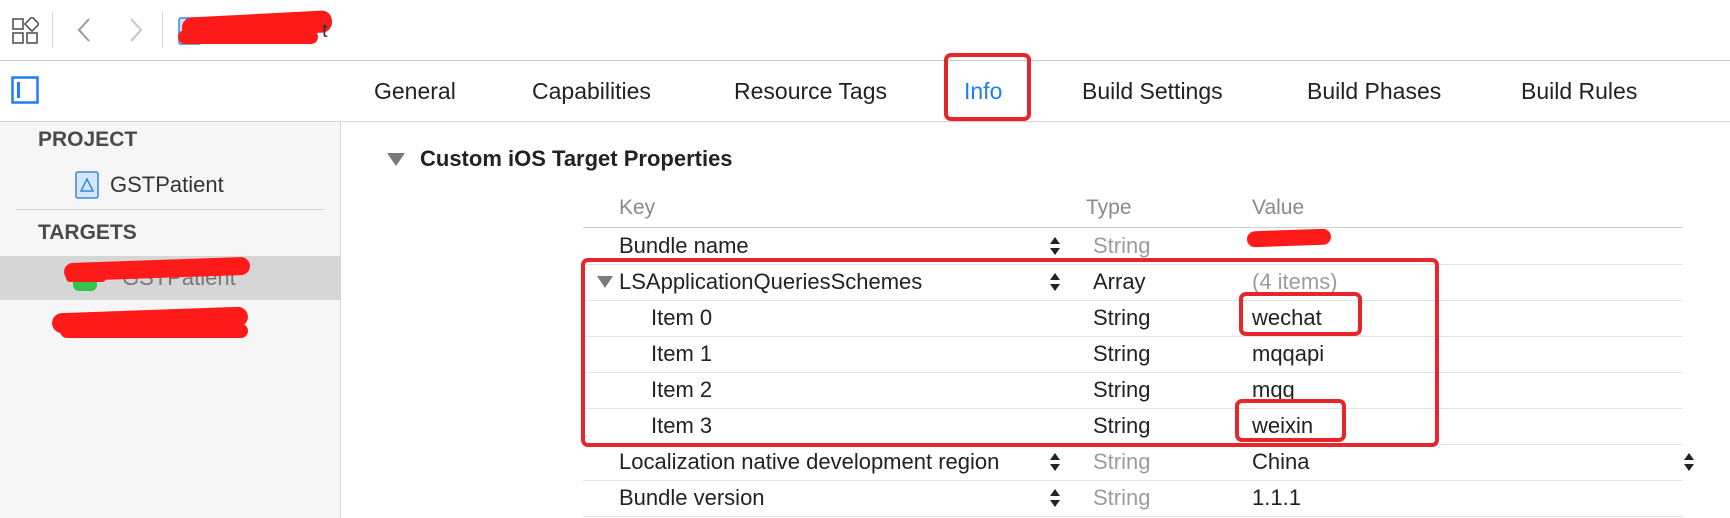 Image resolution: width=1730 pixels, height=518 pixels. I want to click on sidebar-item-project: GSTPatient, so click(170, 185).